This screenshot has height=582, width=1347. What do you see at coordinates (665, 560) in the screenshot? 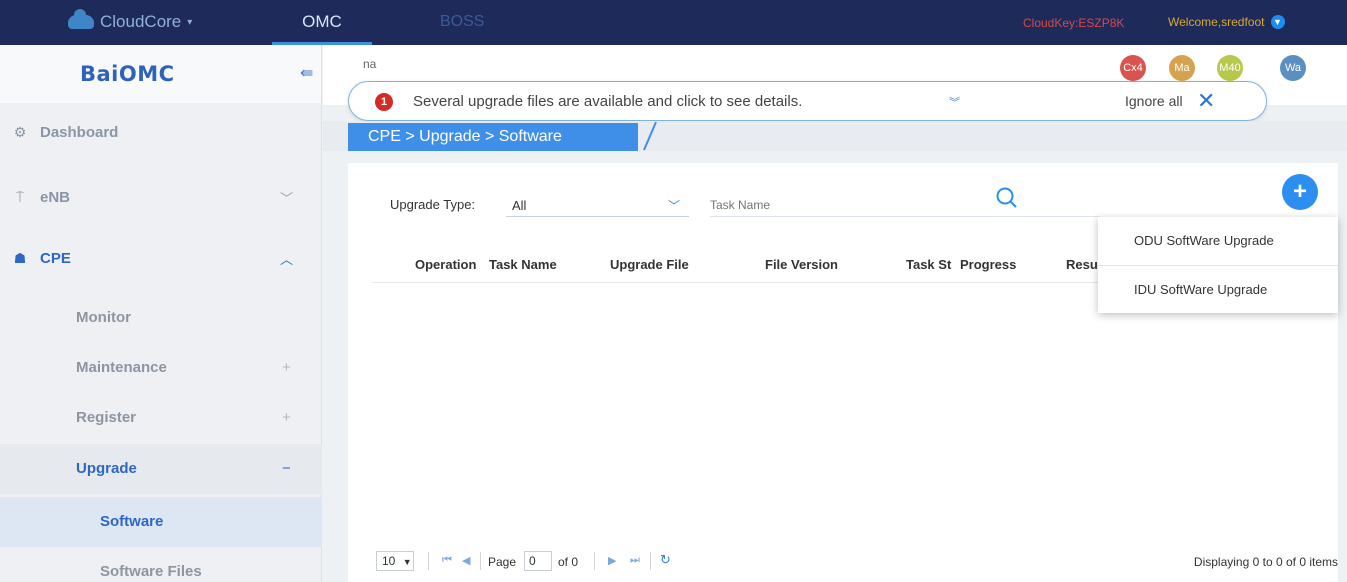
I see `refresh-icon: ↻` at bounding box center [665, 560].